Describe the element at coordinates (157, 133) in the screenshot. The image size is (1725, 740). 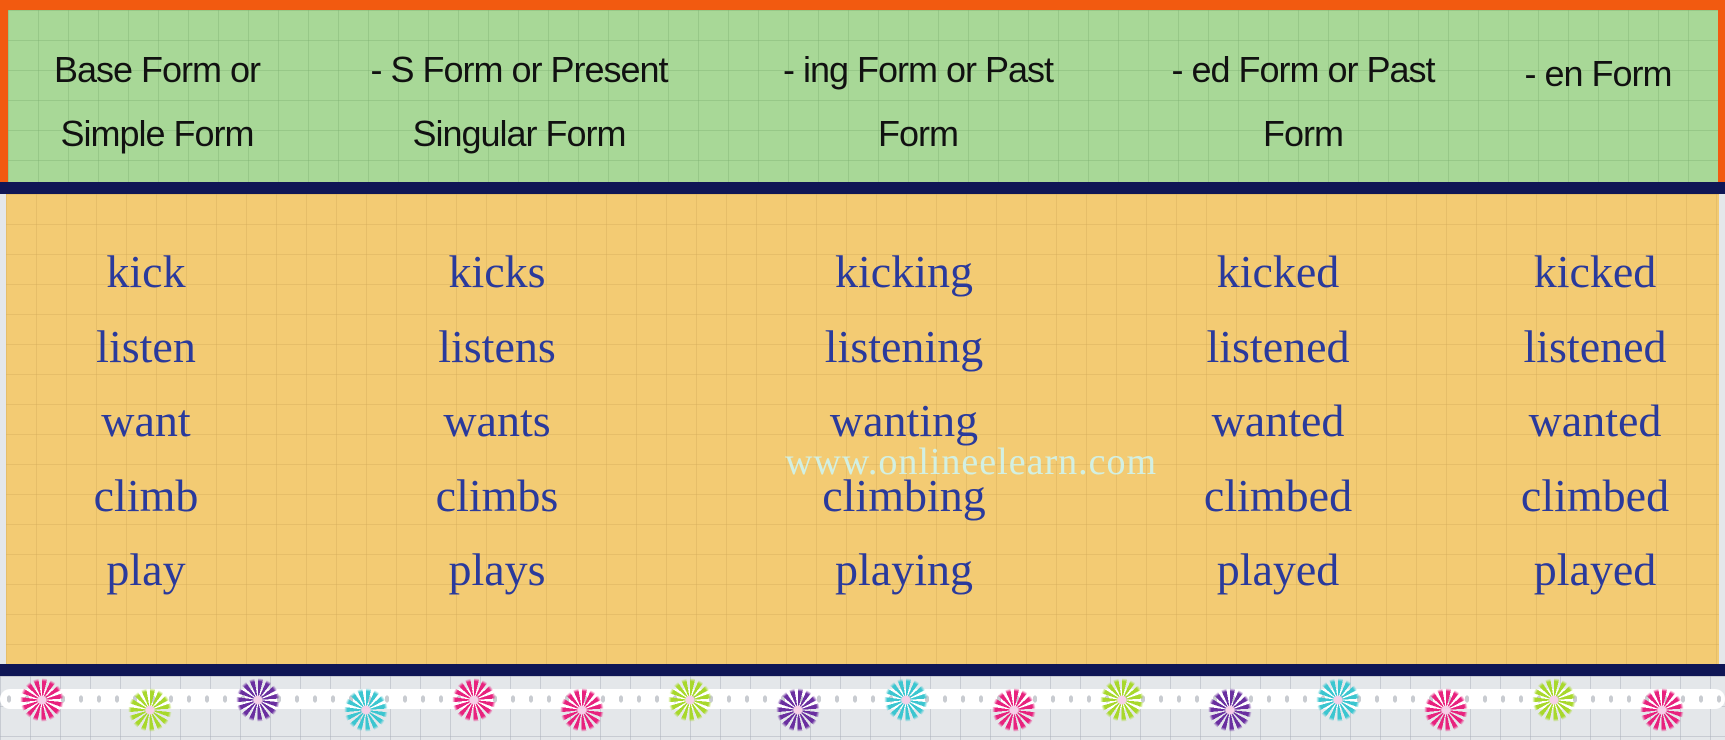
I see `header-line: Simple Form` at that location.